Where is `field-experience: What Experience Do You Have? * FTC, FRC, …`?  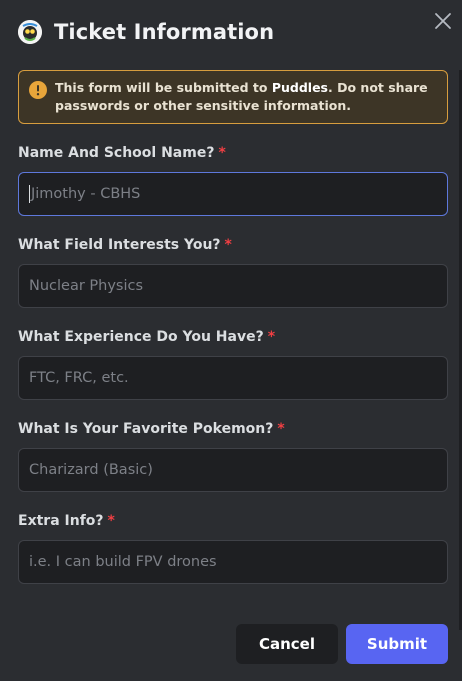
field-experience: What Experience Do You Have? * FTC, FRC, … is located at coordinates (233, 363).